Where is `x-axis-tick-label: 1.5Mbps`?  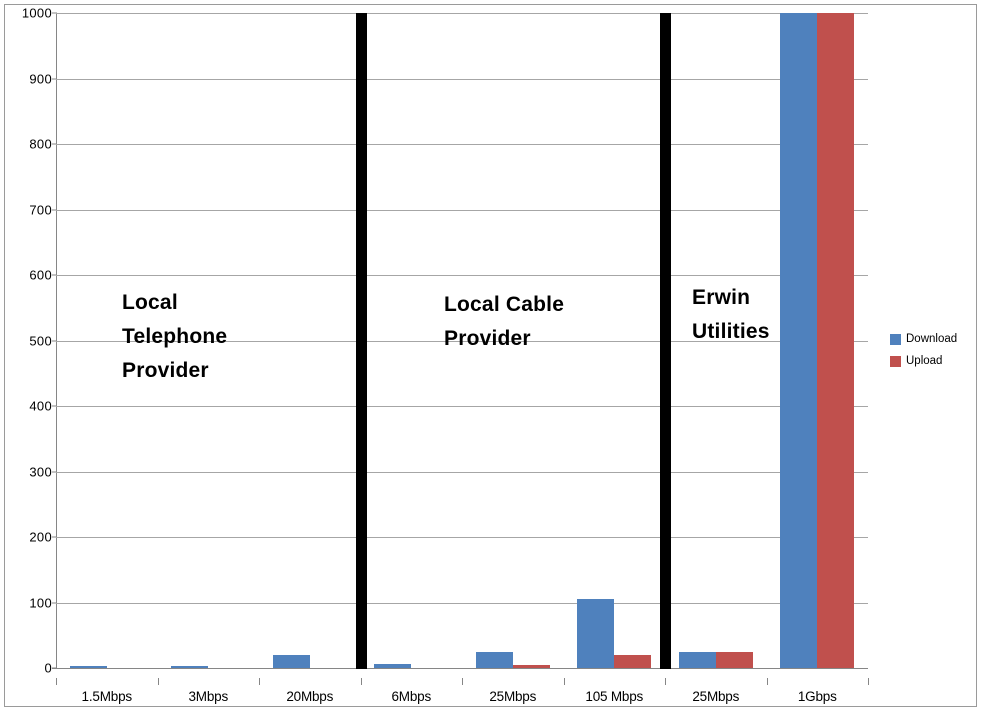
x-axis-tick-label: 1.5Mbps is located at coordinates (107, 696).